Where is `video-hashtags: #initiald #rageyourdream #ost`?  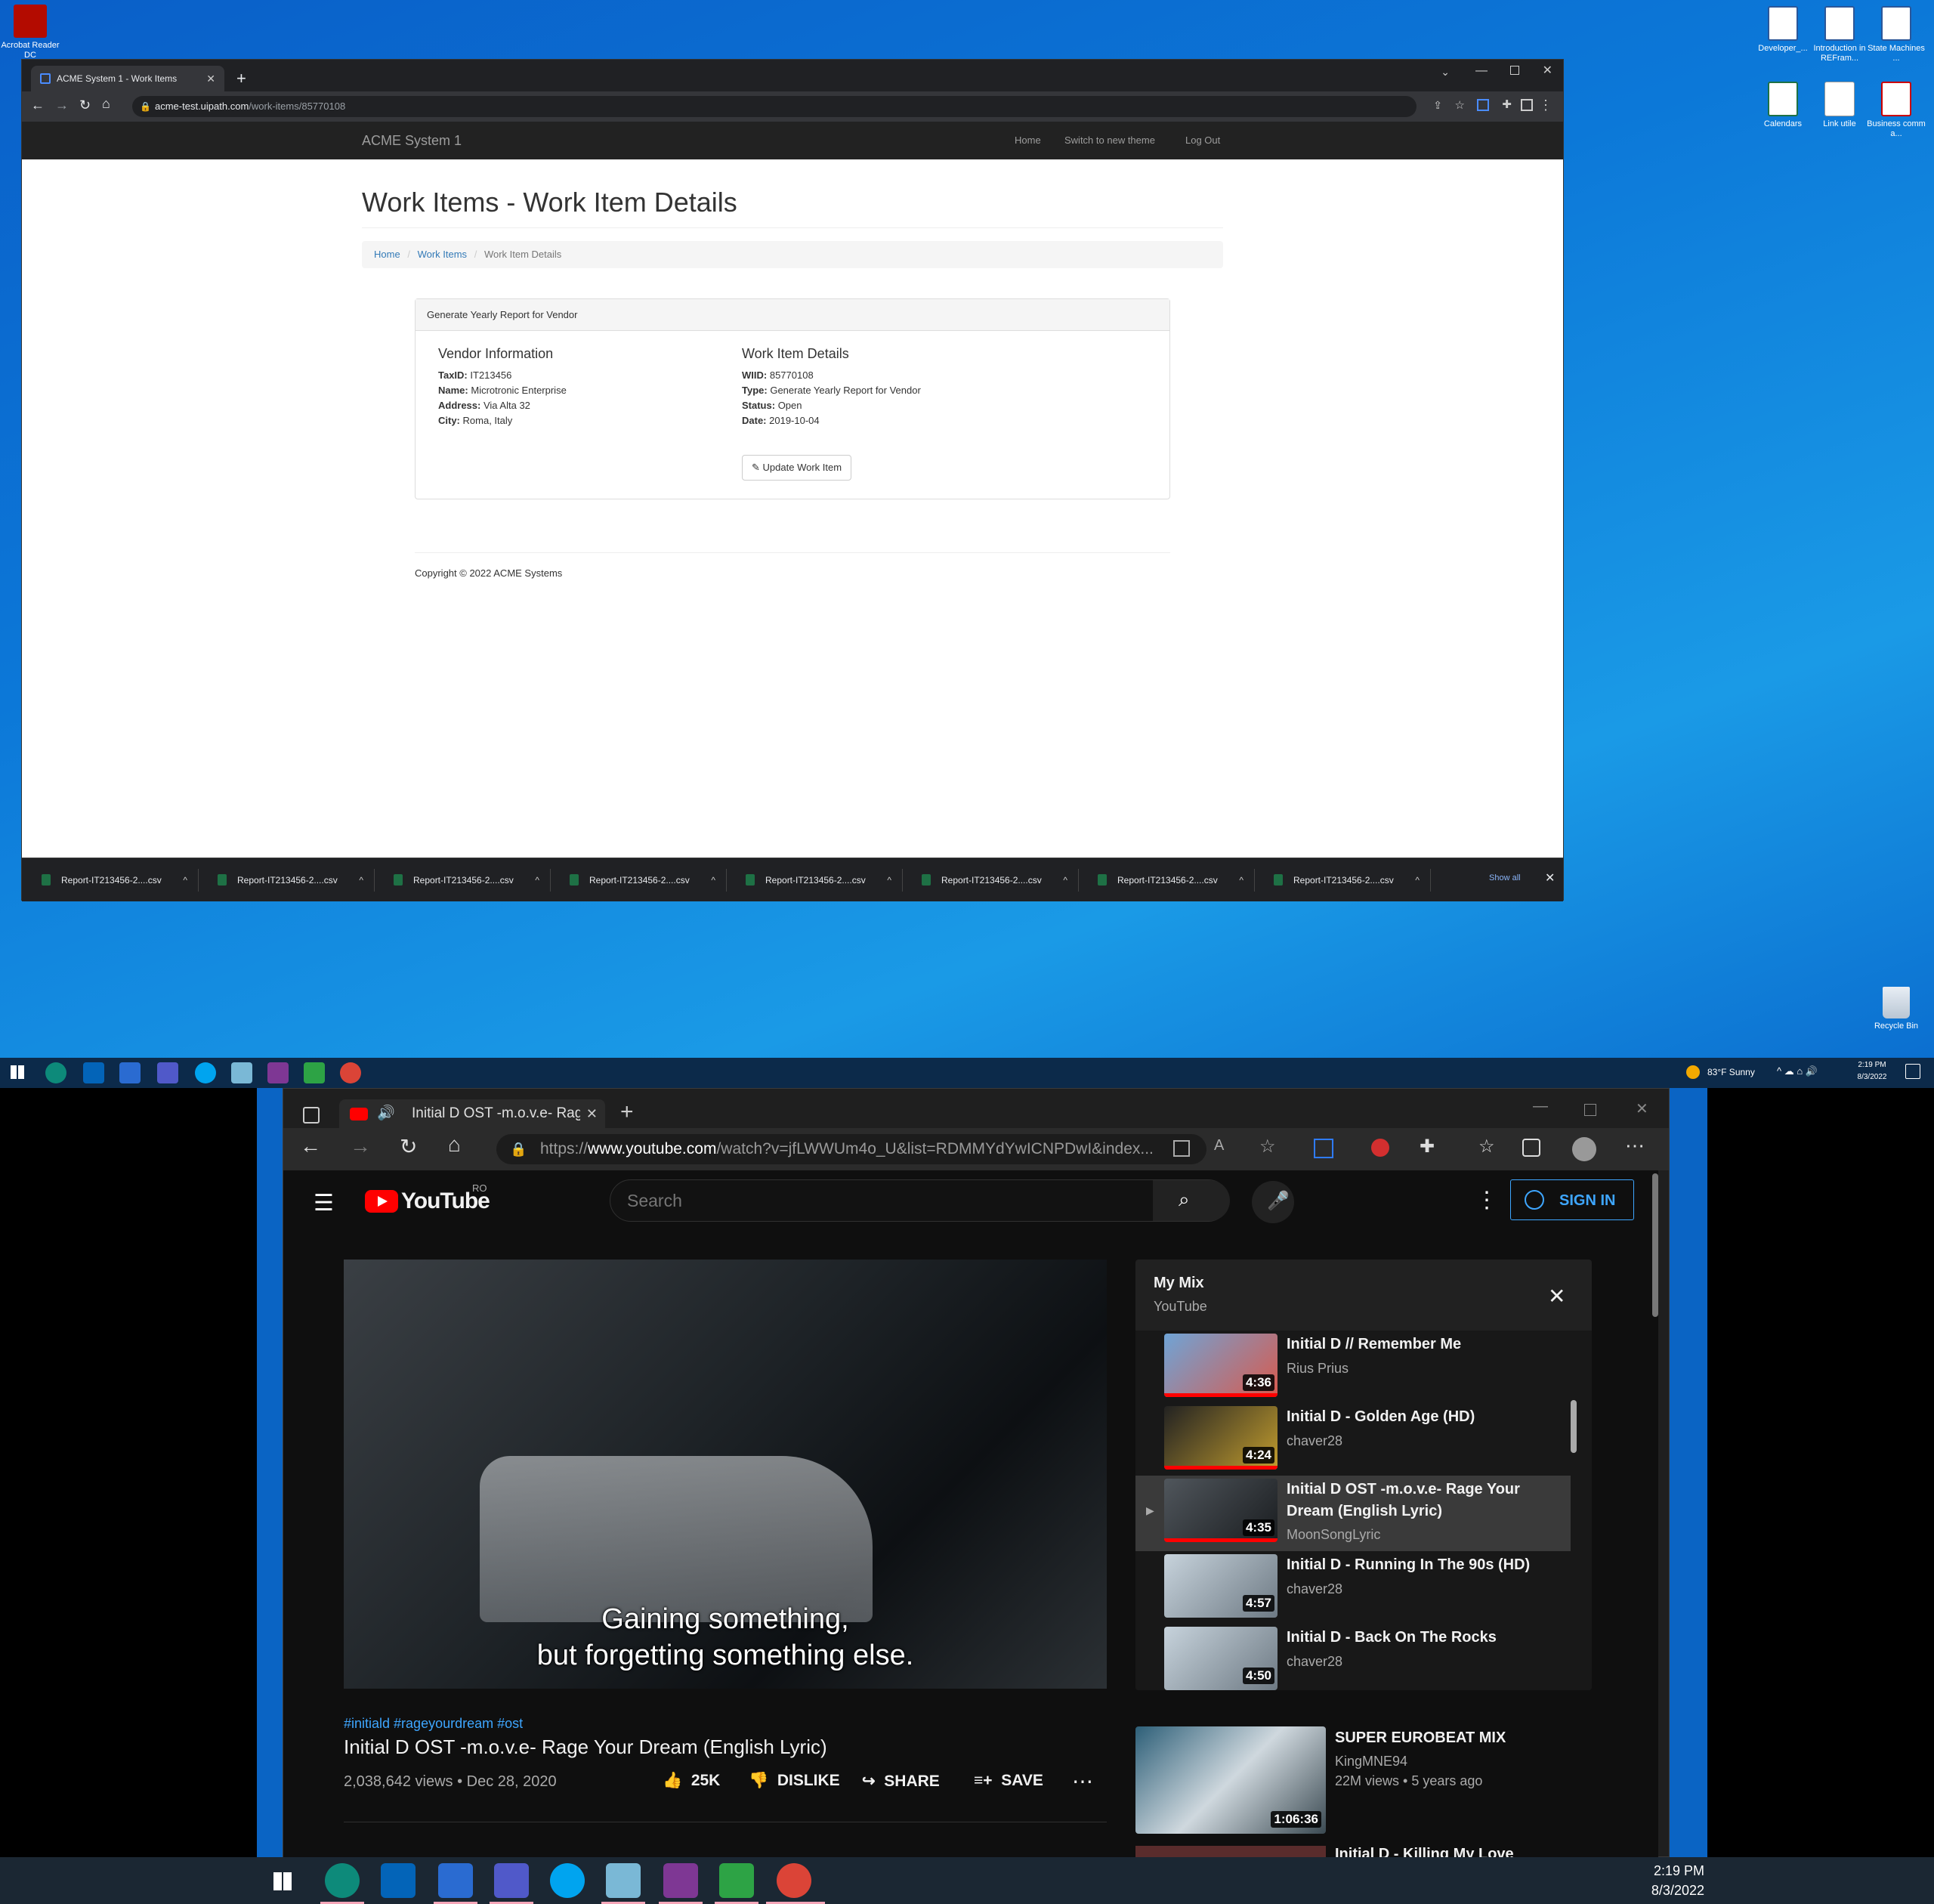 video-hashtags: #initiald #rageyourdream #ost is located at coordinates (434, 1724).